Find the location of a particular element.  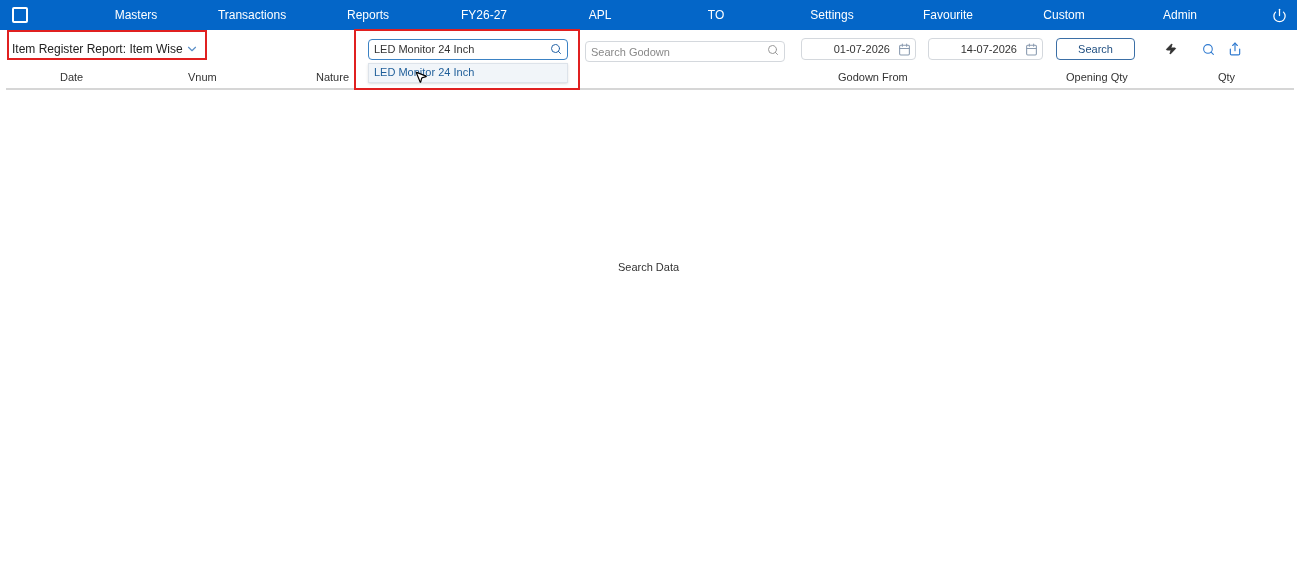

godown-search-field: Search Godown is located at coordinates (685, 51).